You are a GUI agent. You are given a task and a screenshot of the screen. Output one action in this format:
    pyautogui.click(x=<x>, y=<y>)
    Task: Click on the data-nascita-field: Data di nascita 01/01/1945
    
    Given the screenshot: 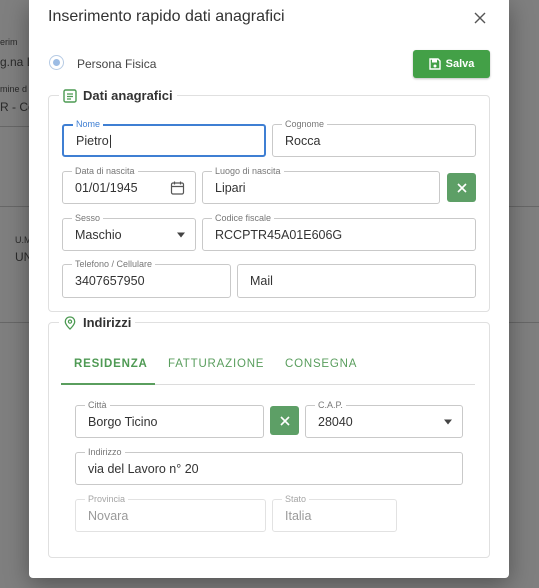 What is the action you would take?
    pyautogui.click(x=129, y=185)
    